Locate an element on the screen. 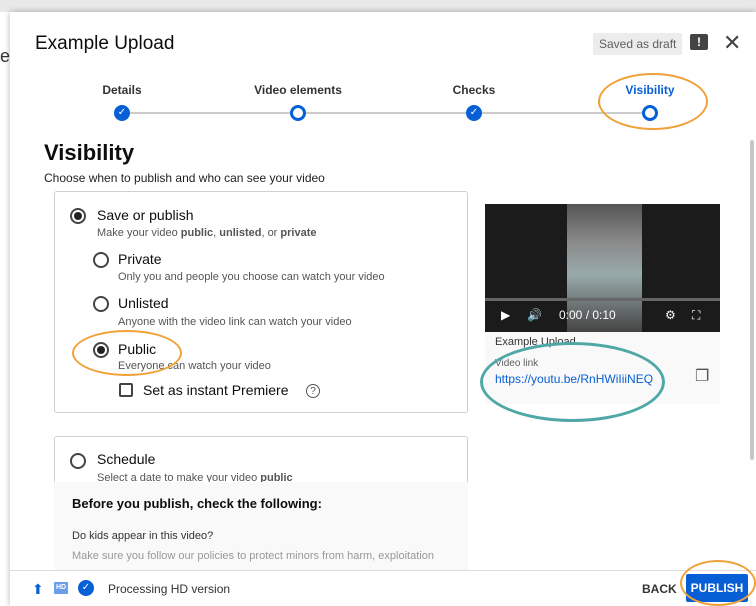 This screenshot has height=606, width=756. publish-button: PUBLISH is located at coordinates (717, 588).